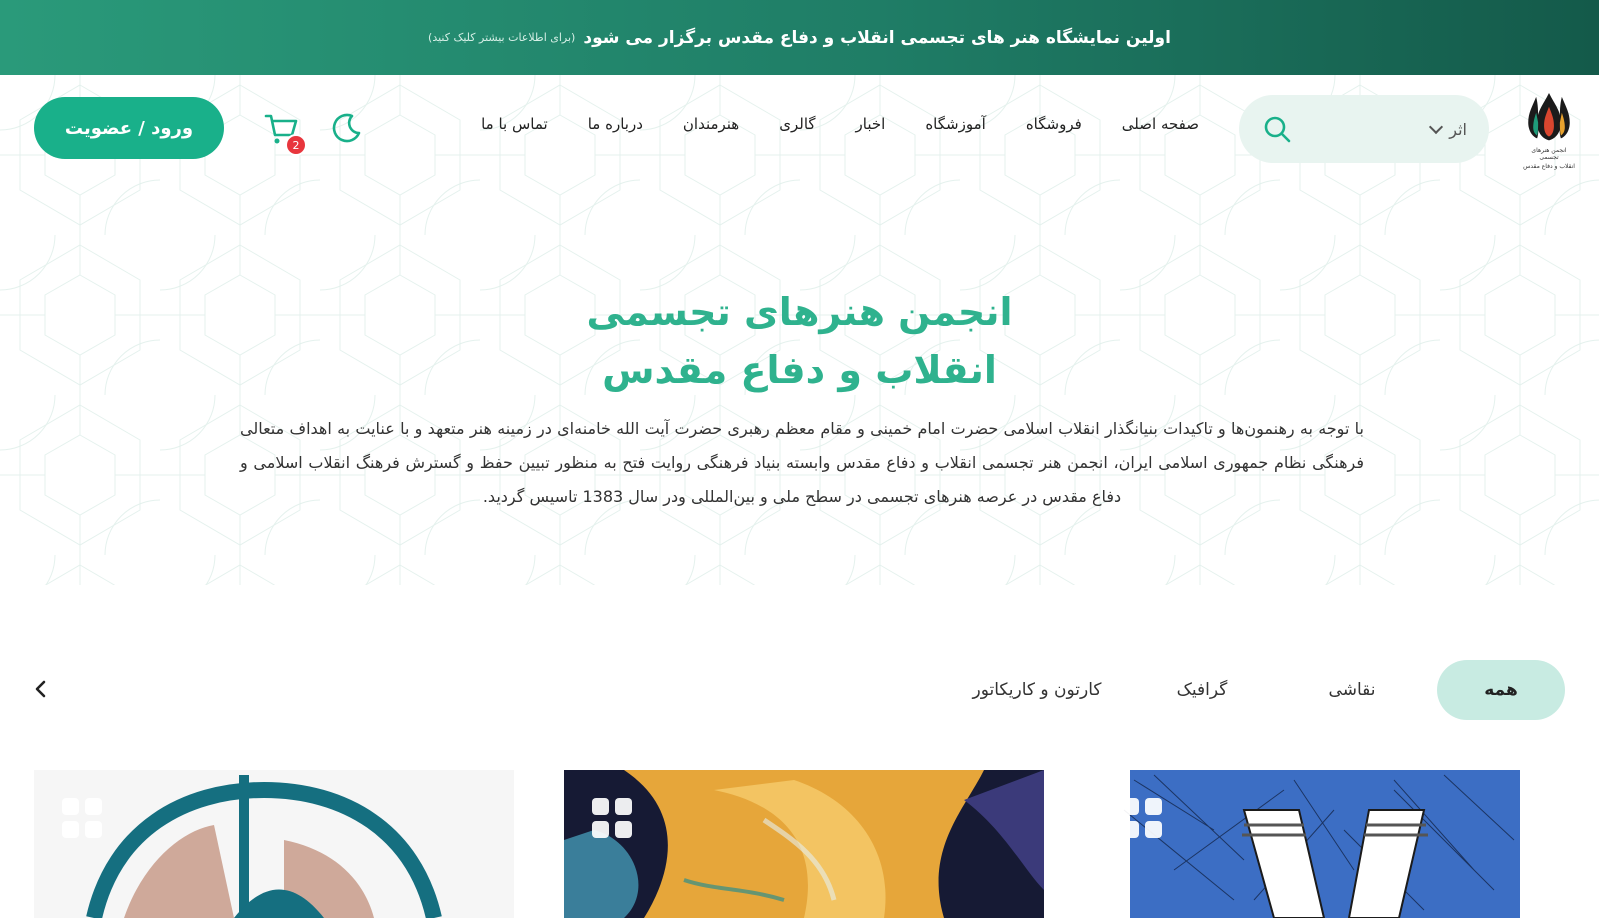 This screenshot has width=1599, height=918. I want to click on search-icon, so click(1277, 129).